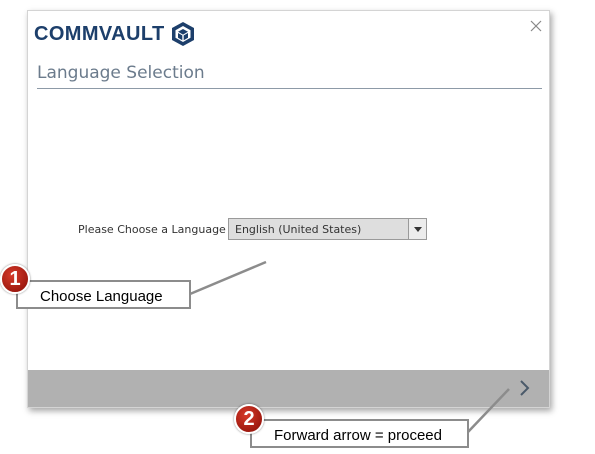 This screenshot has width=595, height=454. I want to click on callout-2-badge: 2, so click(249, 419).